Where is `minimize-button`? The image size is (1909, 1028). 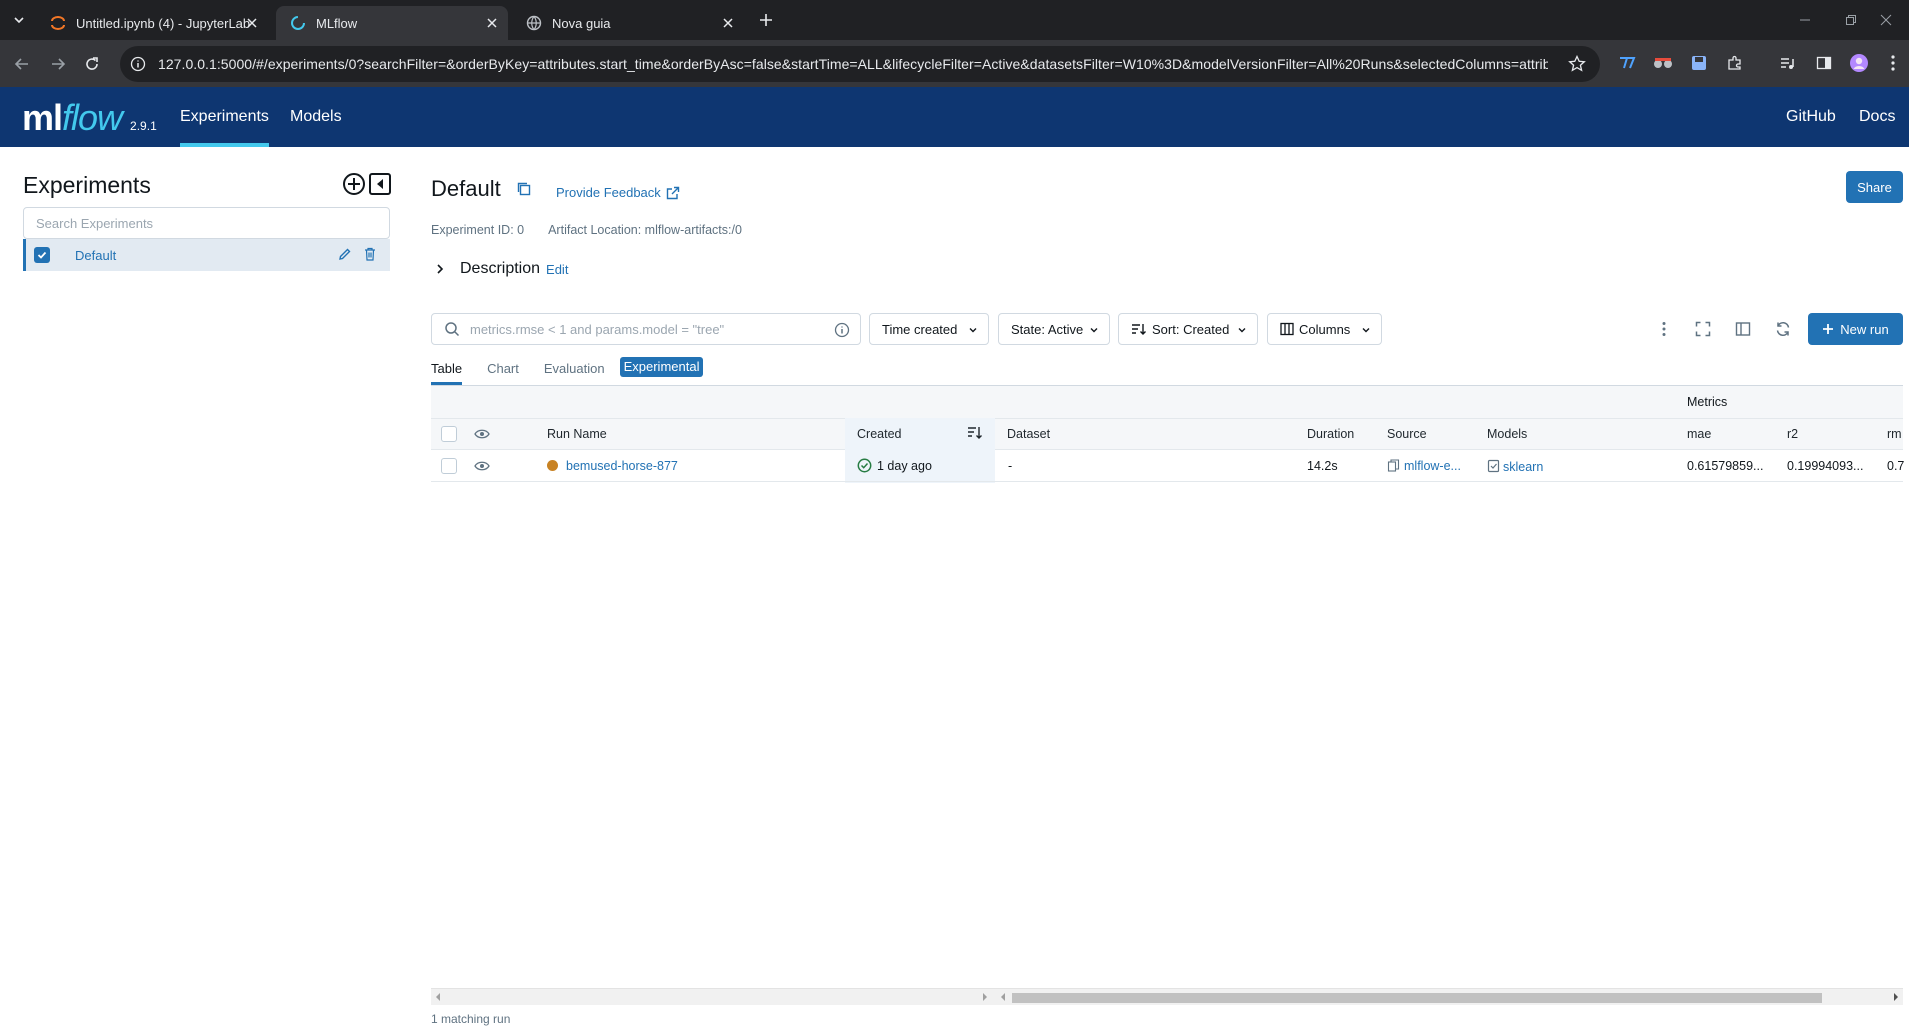 minimize-button is located at coordinates (1805, 20).